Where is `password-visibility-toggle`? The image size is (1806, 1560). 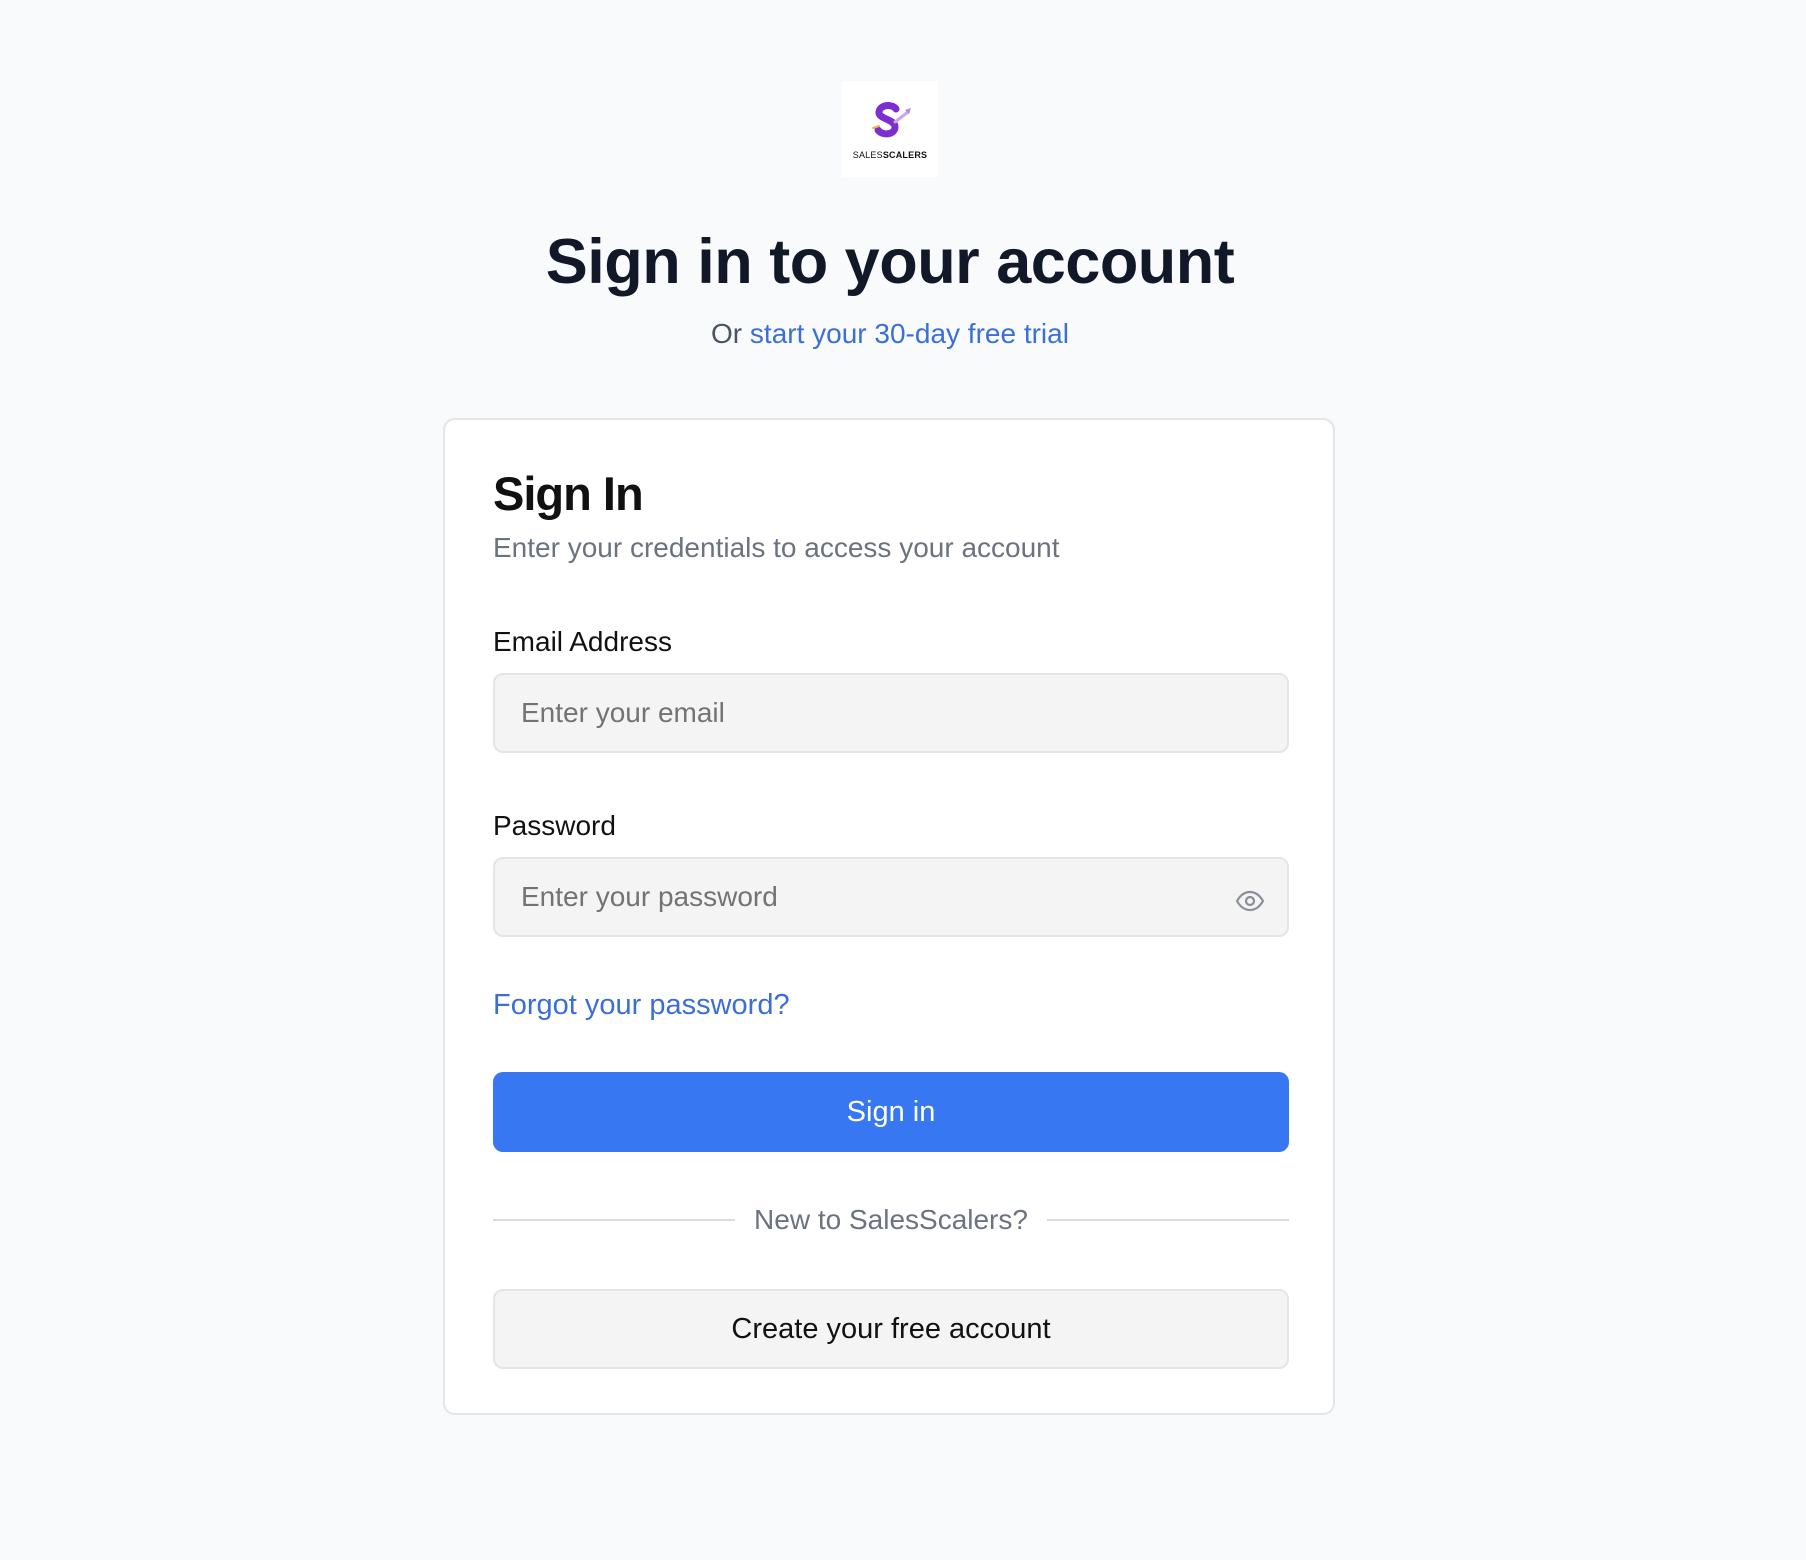
password-visibility-toggle is located at coordinates (1250, 901).